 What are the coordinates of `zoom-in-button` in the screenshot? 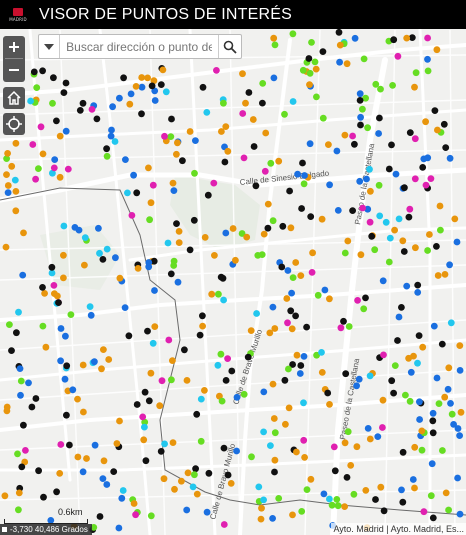 It's located at (14, 47).